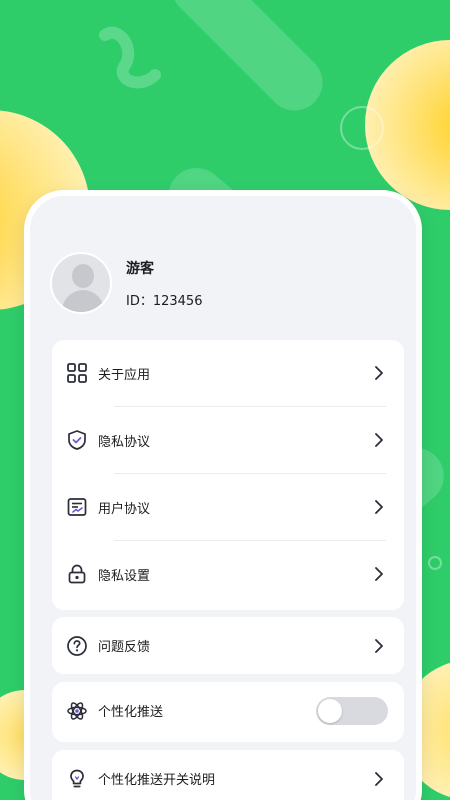 The height and width of the screenshot is (800, 450). What do you see at coordinates (77, 711) in the screenshot?
I see `atom-icon` at bounding box center [77, 711].